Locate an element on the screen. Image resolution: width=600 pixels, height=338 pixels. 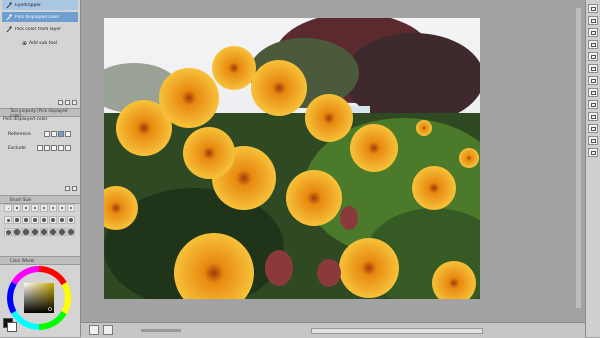
reference-label: Reference is located at coordinates (19, 134).